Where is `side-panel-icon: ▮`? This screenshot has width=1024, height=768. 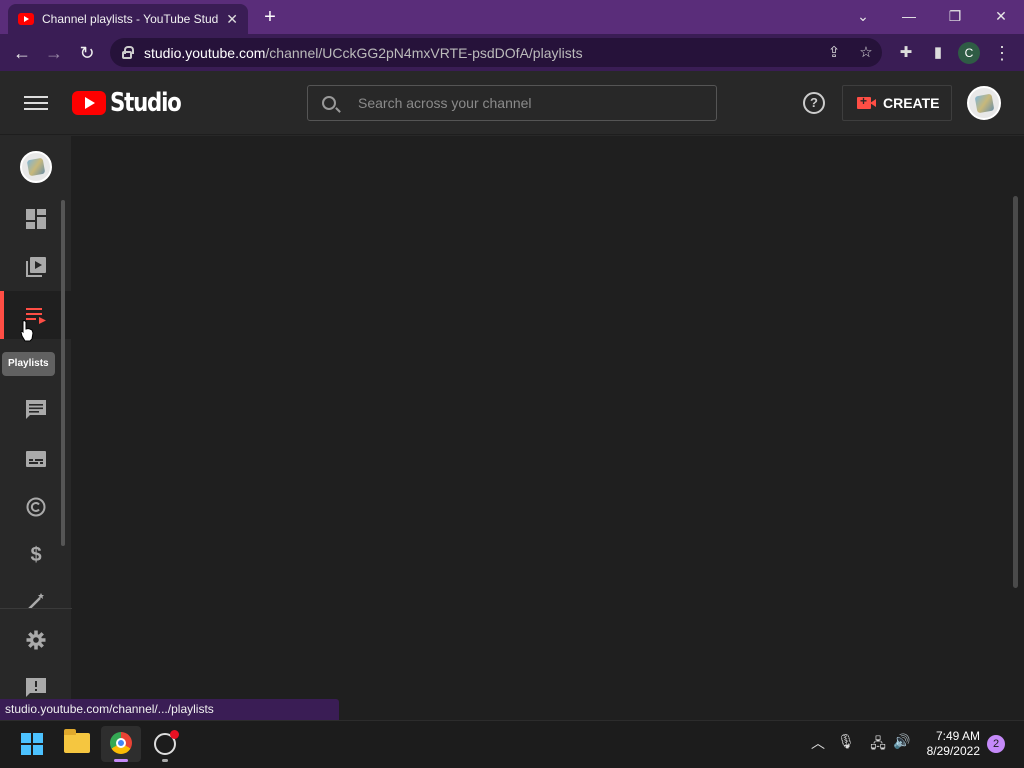 side-panel-icon: ▮ is located at coordinates (938, 53).